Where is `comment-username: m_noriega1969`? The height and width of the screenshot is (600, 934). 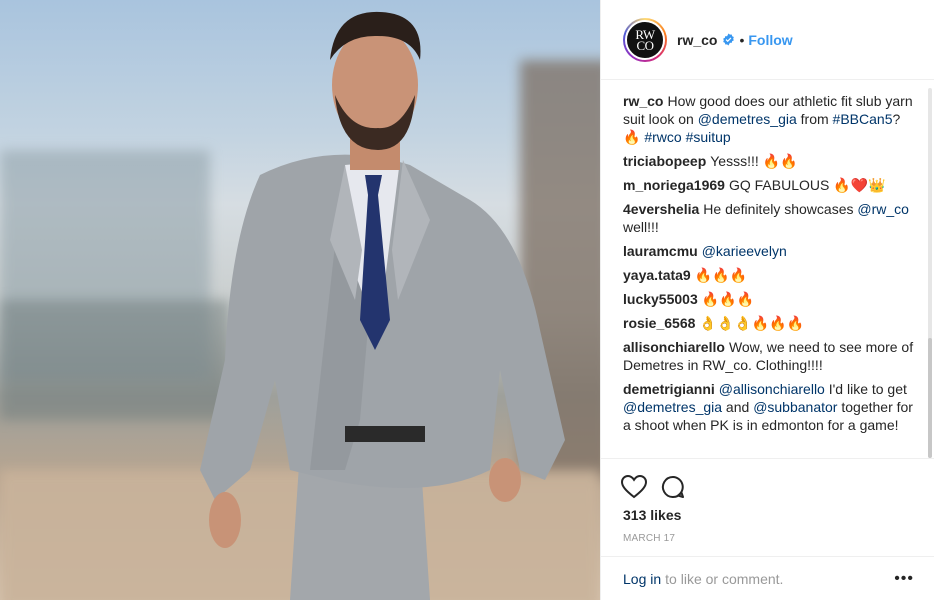
comment-username: m_noriega1969 is located at coordinates (674, 185).